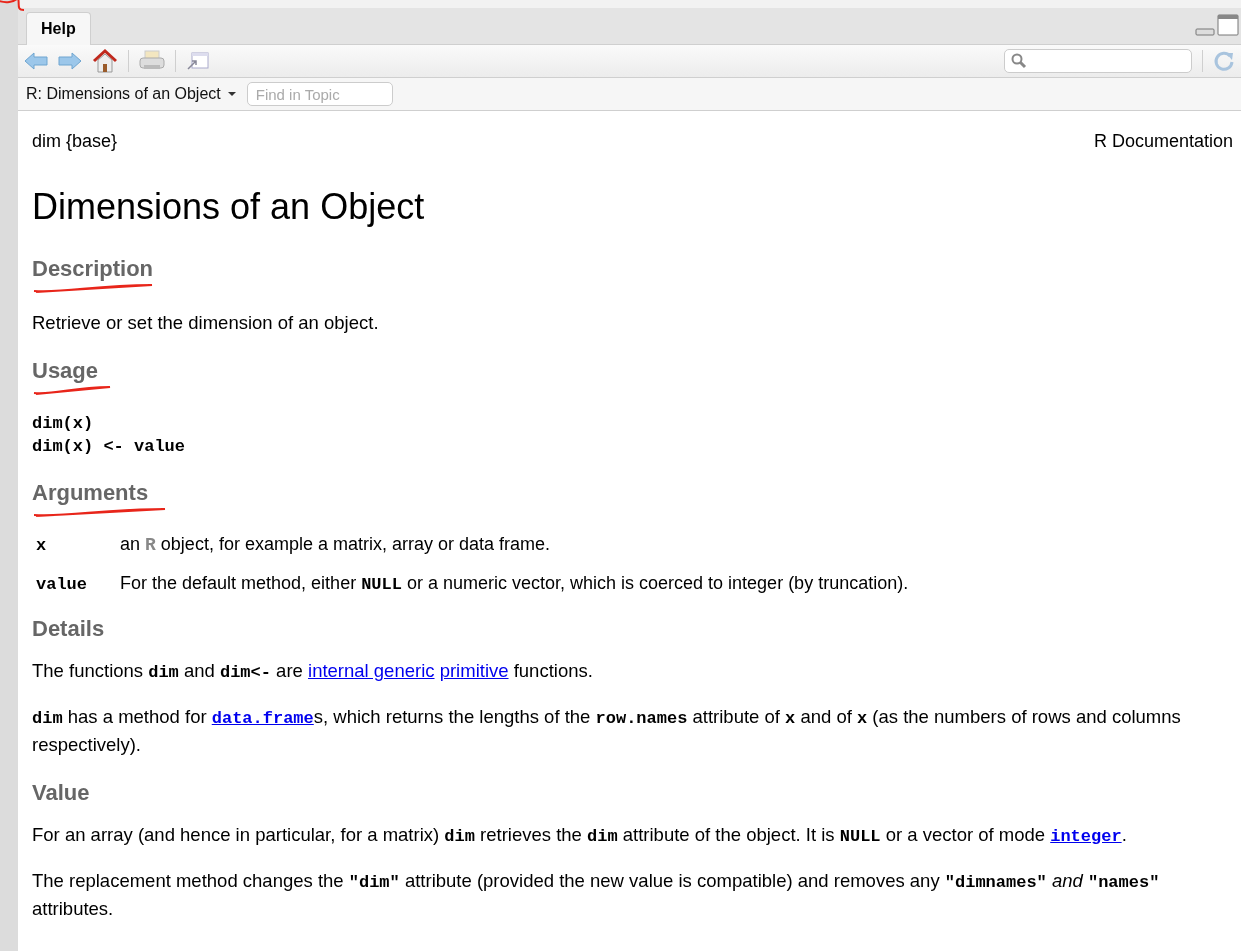 This screenshot has height=951, width=1241. I want to click on annotation-mark, so click(13, 6).